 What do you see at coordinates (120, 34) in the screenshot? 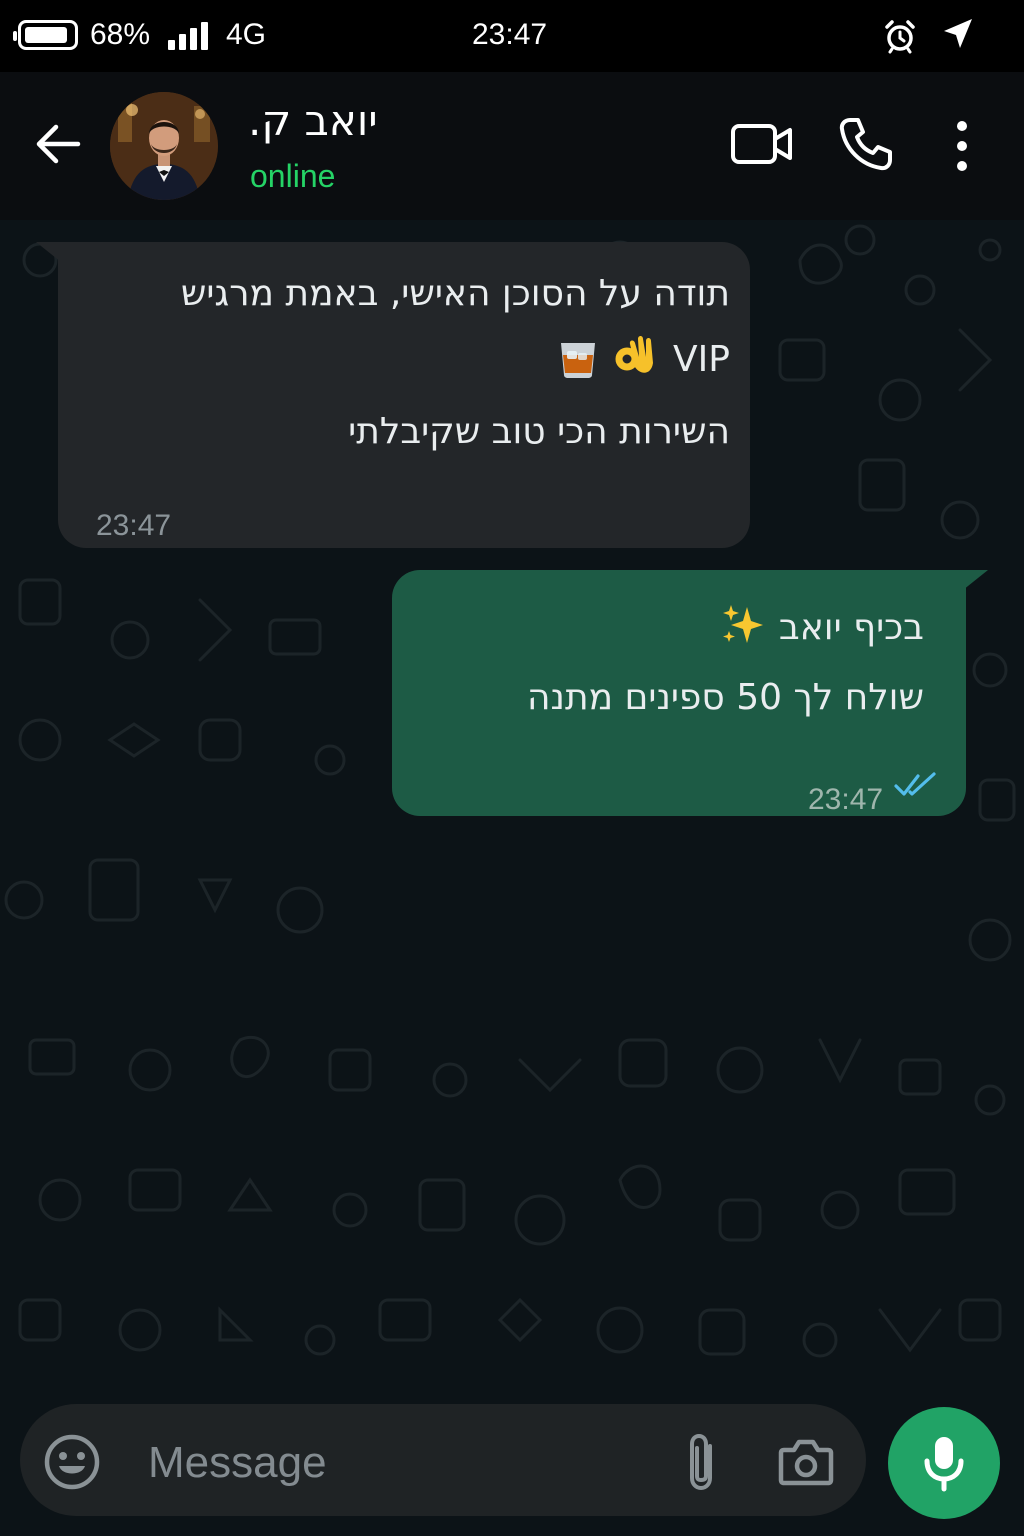
I see `battery-percentage: 68%` at bounding box center [120, 34].